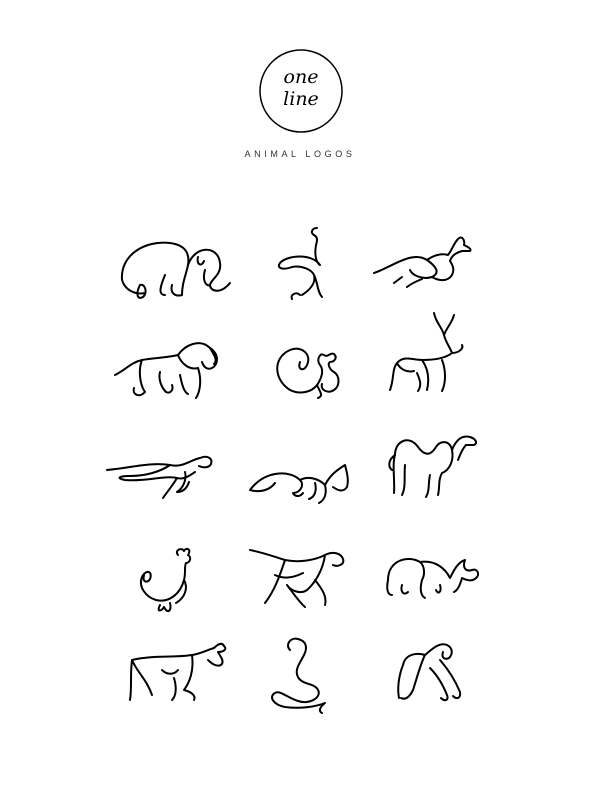 The width and height of the screenshot is (600, 788). I want to click on cheetah-icon, so click(170, 490).